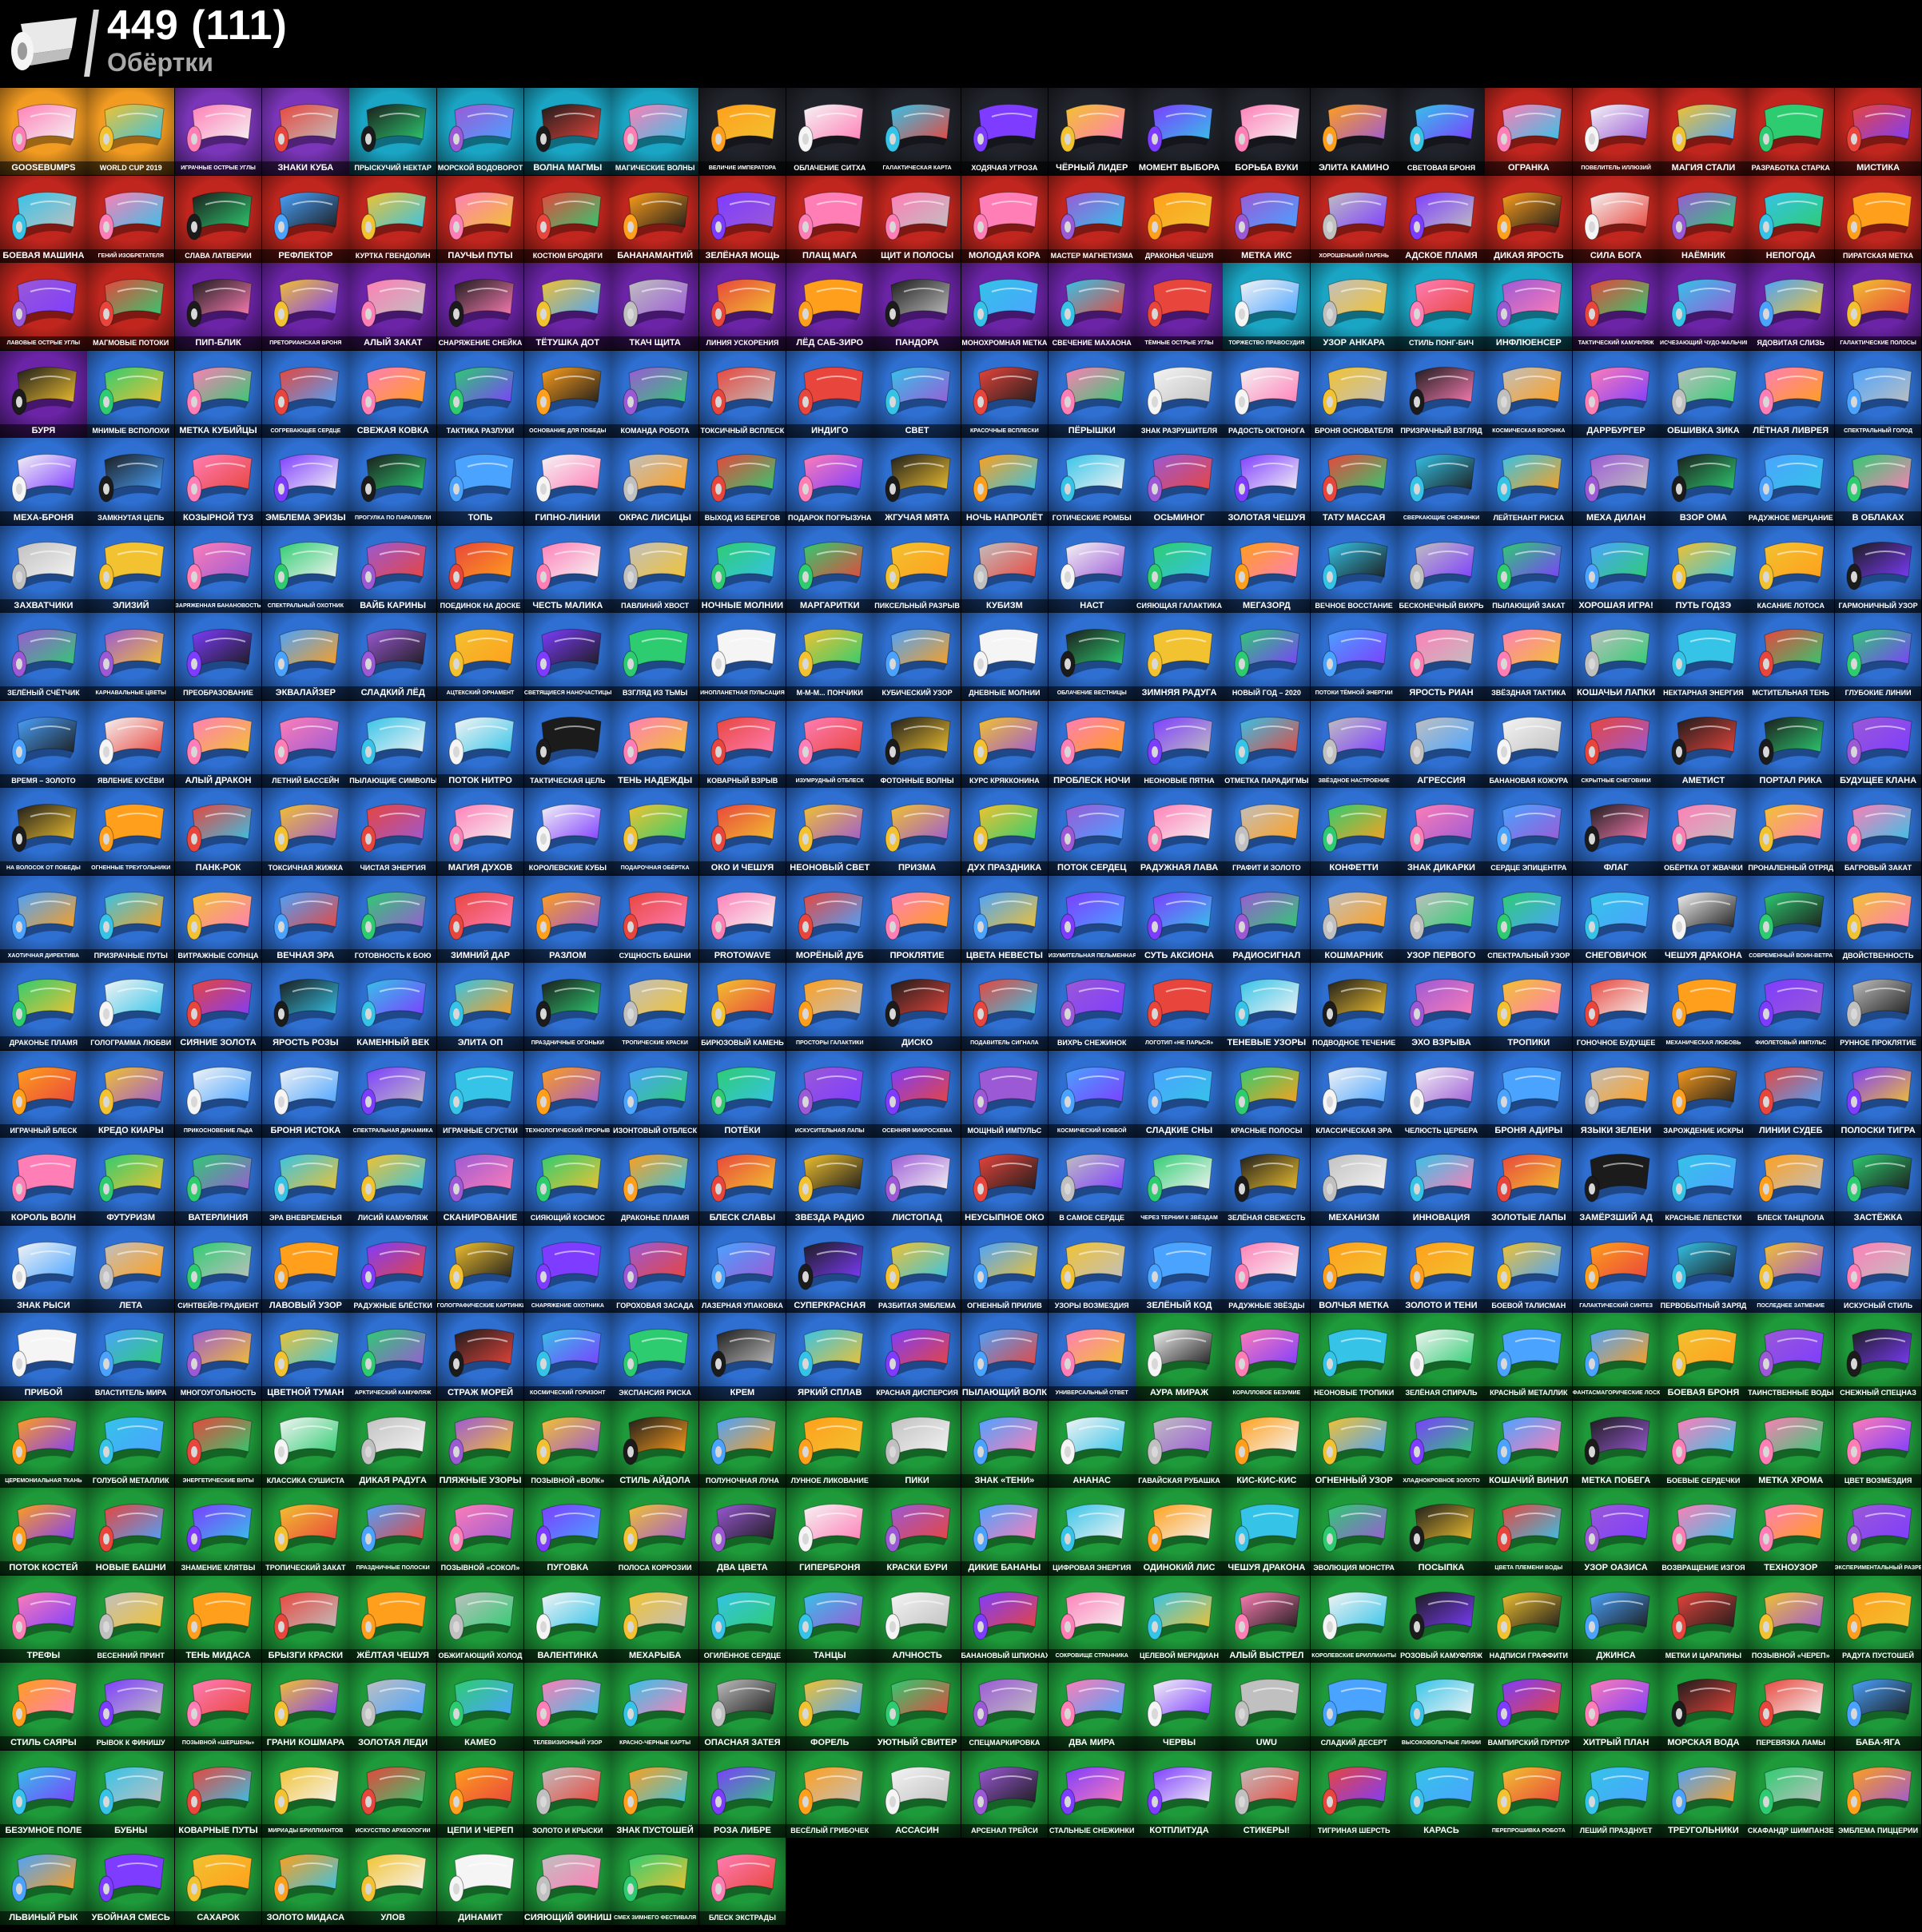 The height and width of the screenshot is (1932, 1922). I want to click on wrap-tile: ПАВЛИНИЙ ХВОСТ, so click(656, 569).